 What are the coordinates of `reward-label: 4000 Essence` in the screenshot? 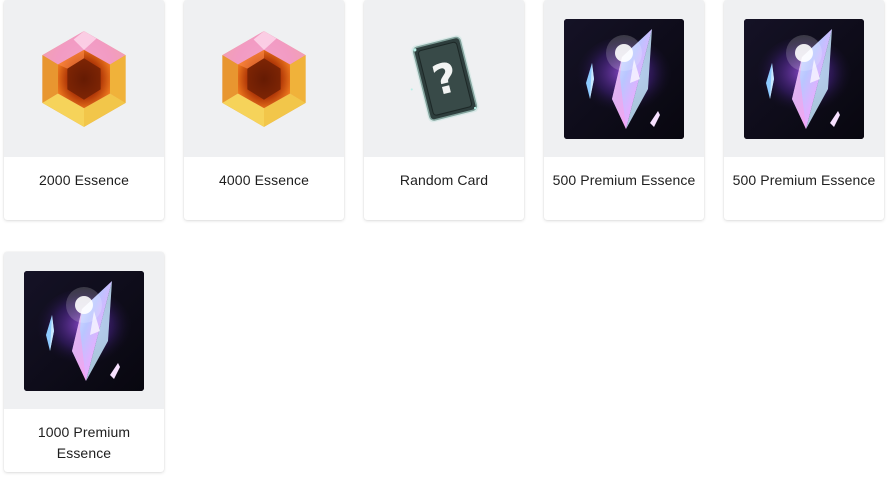 It's located at (264, 180).